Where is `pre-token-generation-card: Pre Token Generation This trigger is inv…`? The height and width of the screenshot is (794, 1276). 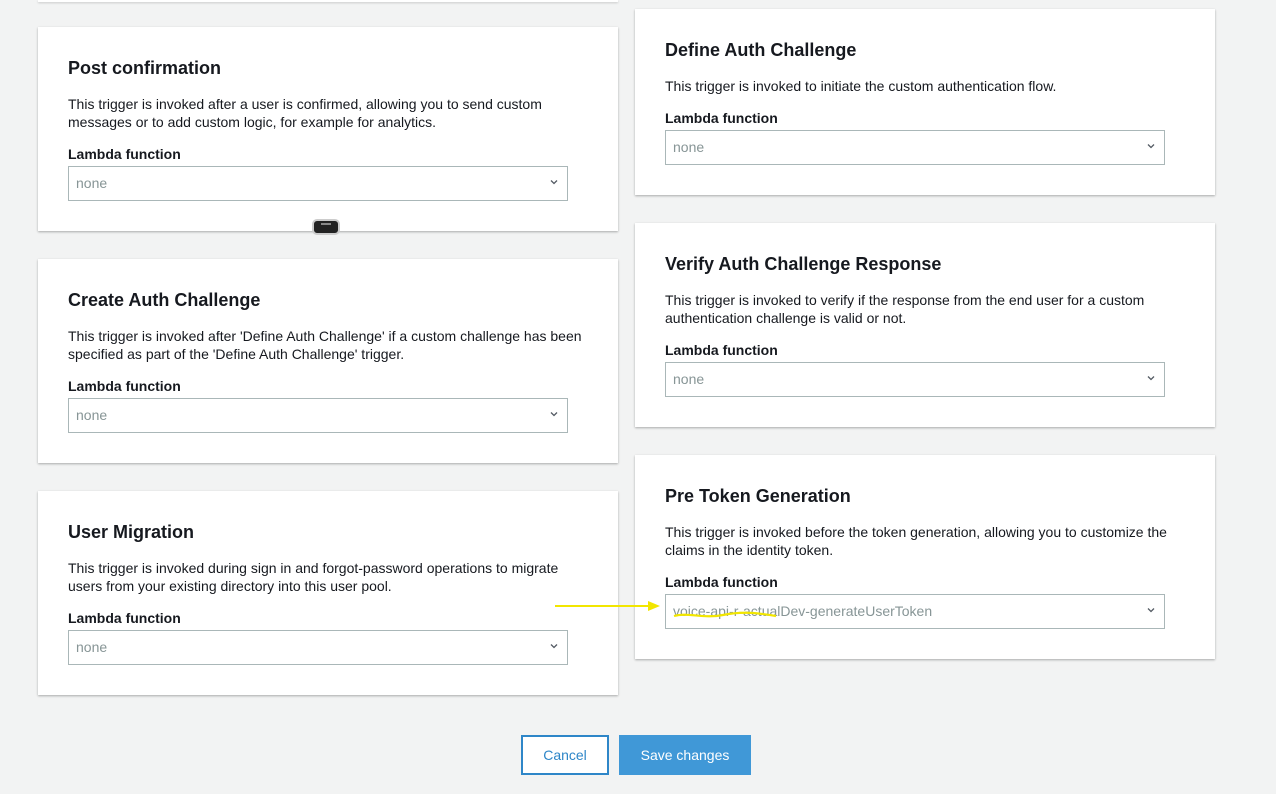 pre-token-generation-card: Pre Token Generation This trigger is inv… is located at coordinates (925, 557).